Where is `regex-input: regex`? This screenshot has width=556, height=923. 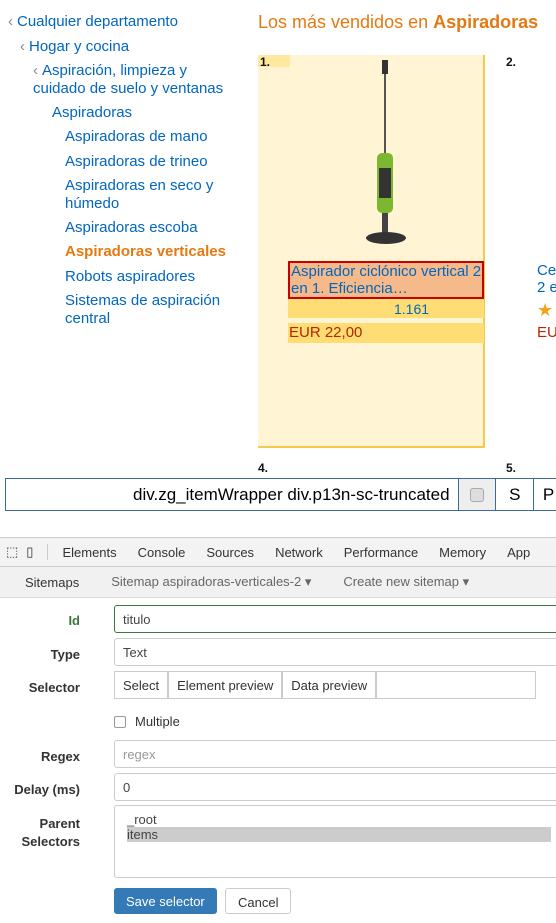
regex-input: regex is located at coordinates (335, 754).